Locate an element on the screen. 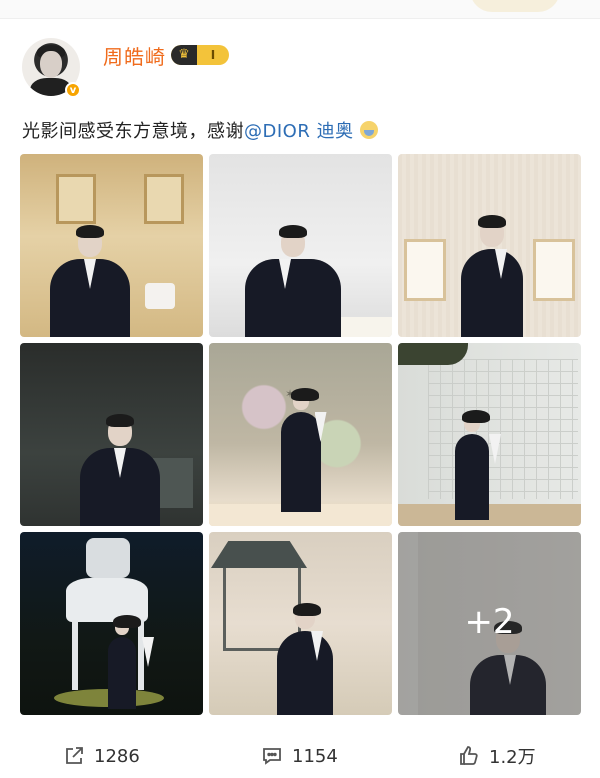  username: 周皓崎 is located at coordinates (134, 55).